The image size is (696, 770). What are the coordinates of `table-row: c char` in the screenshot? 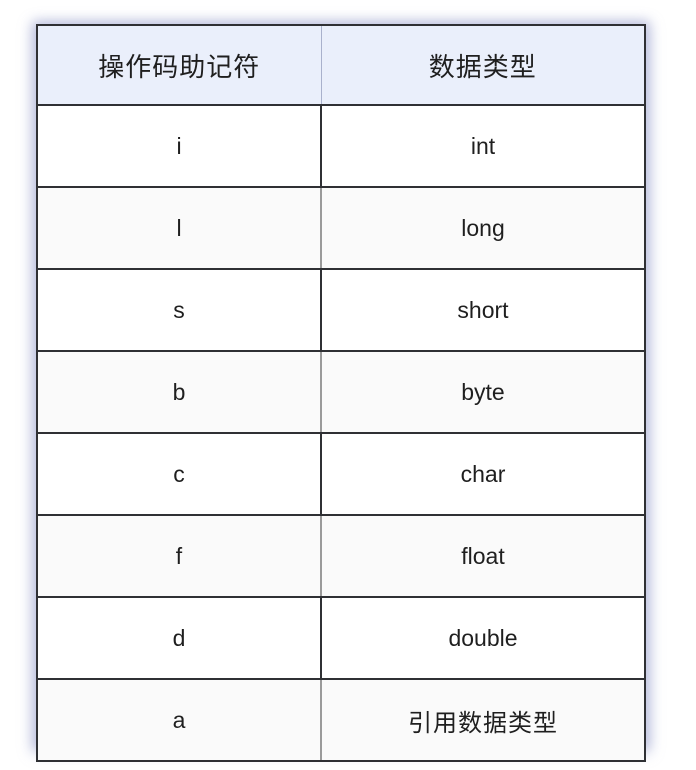 It's located at (341, 474).